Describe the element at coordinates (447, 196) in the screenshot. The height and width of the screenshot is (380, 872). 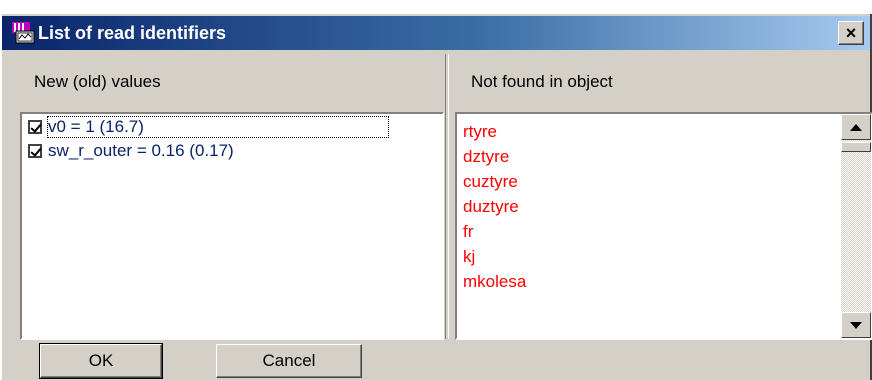
I see `pane-splitter` at that location.